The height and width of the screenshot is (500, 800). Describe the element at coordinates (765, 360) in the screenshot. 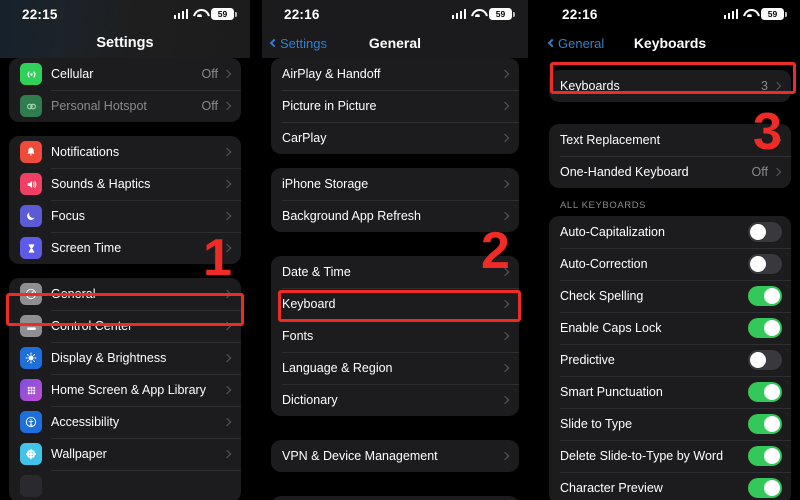

I see `toggle-predictive` at that location.